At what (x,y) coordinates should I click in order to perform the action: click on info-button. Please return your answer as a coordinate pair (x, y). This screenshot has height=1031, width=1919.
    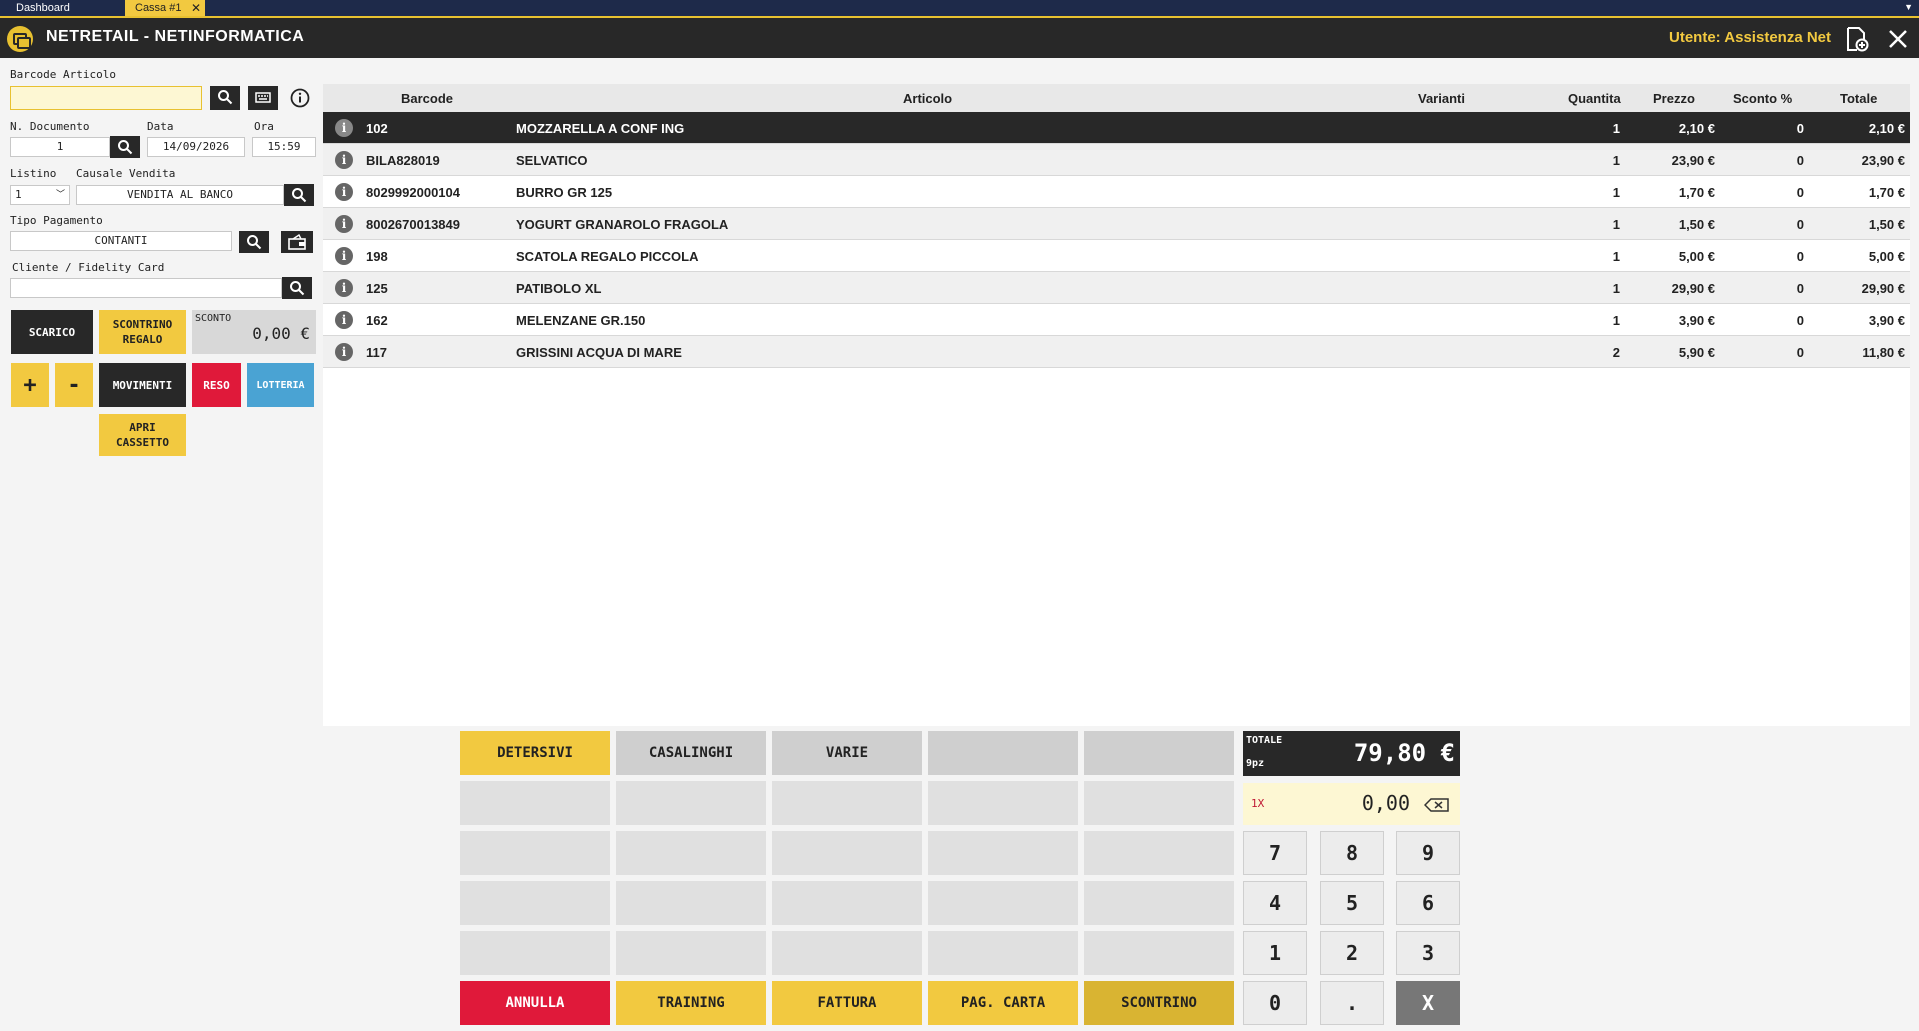
    Looking at the image, I should click on (300, 98).